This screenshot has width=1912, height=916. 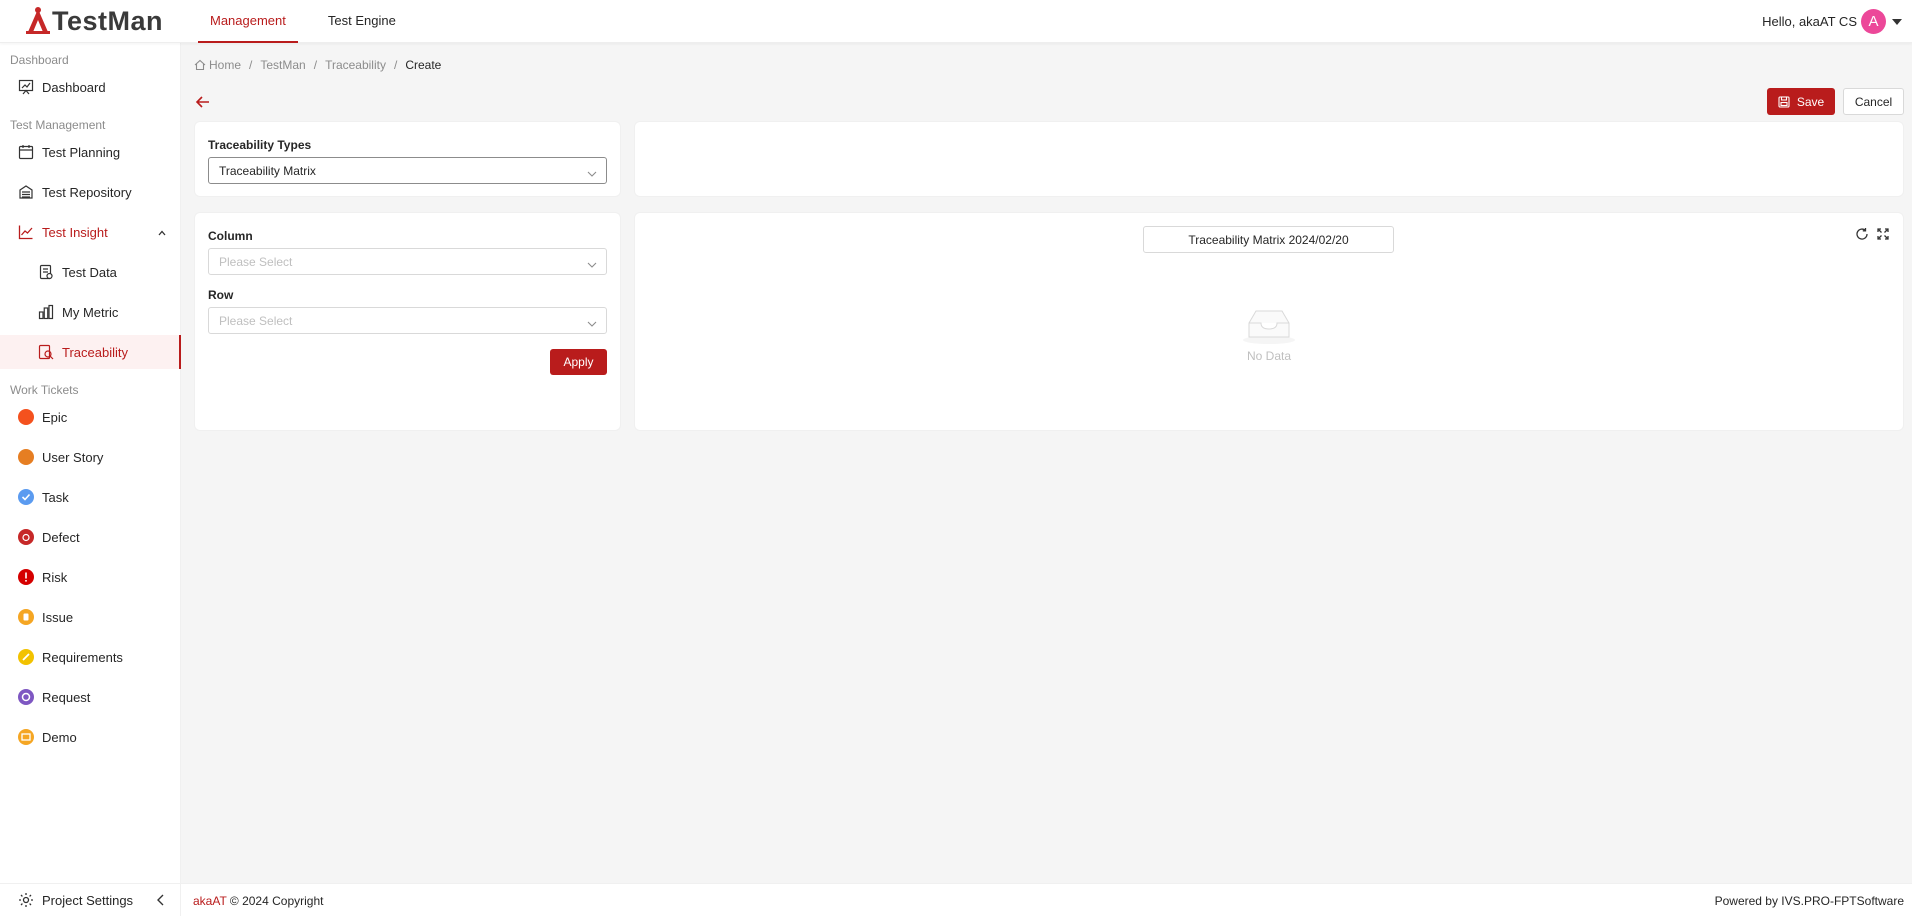 I want to click on sidebar-item-test-data: Test Data, so click(x=90, y=272).